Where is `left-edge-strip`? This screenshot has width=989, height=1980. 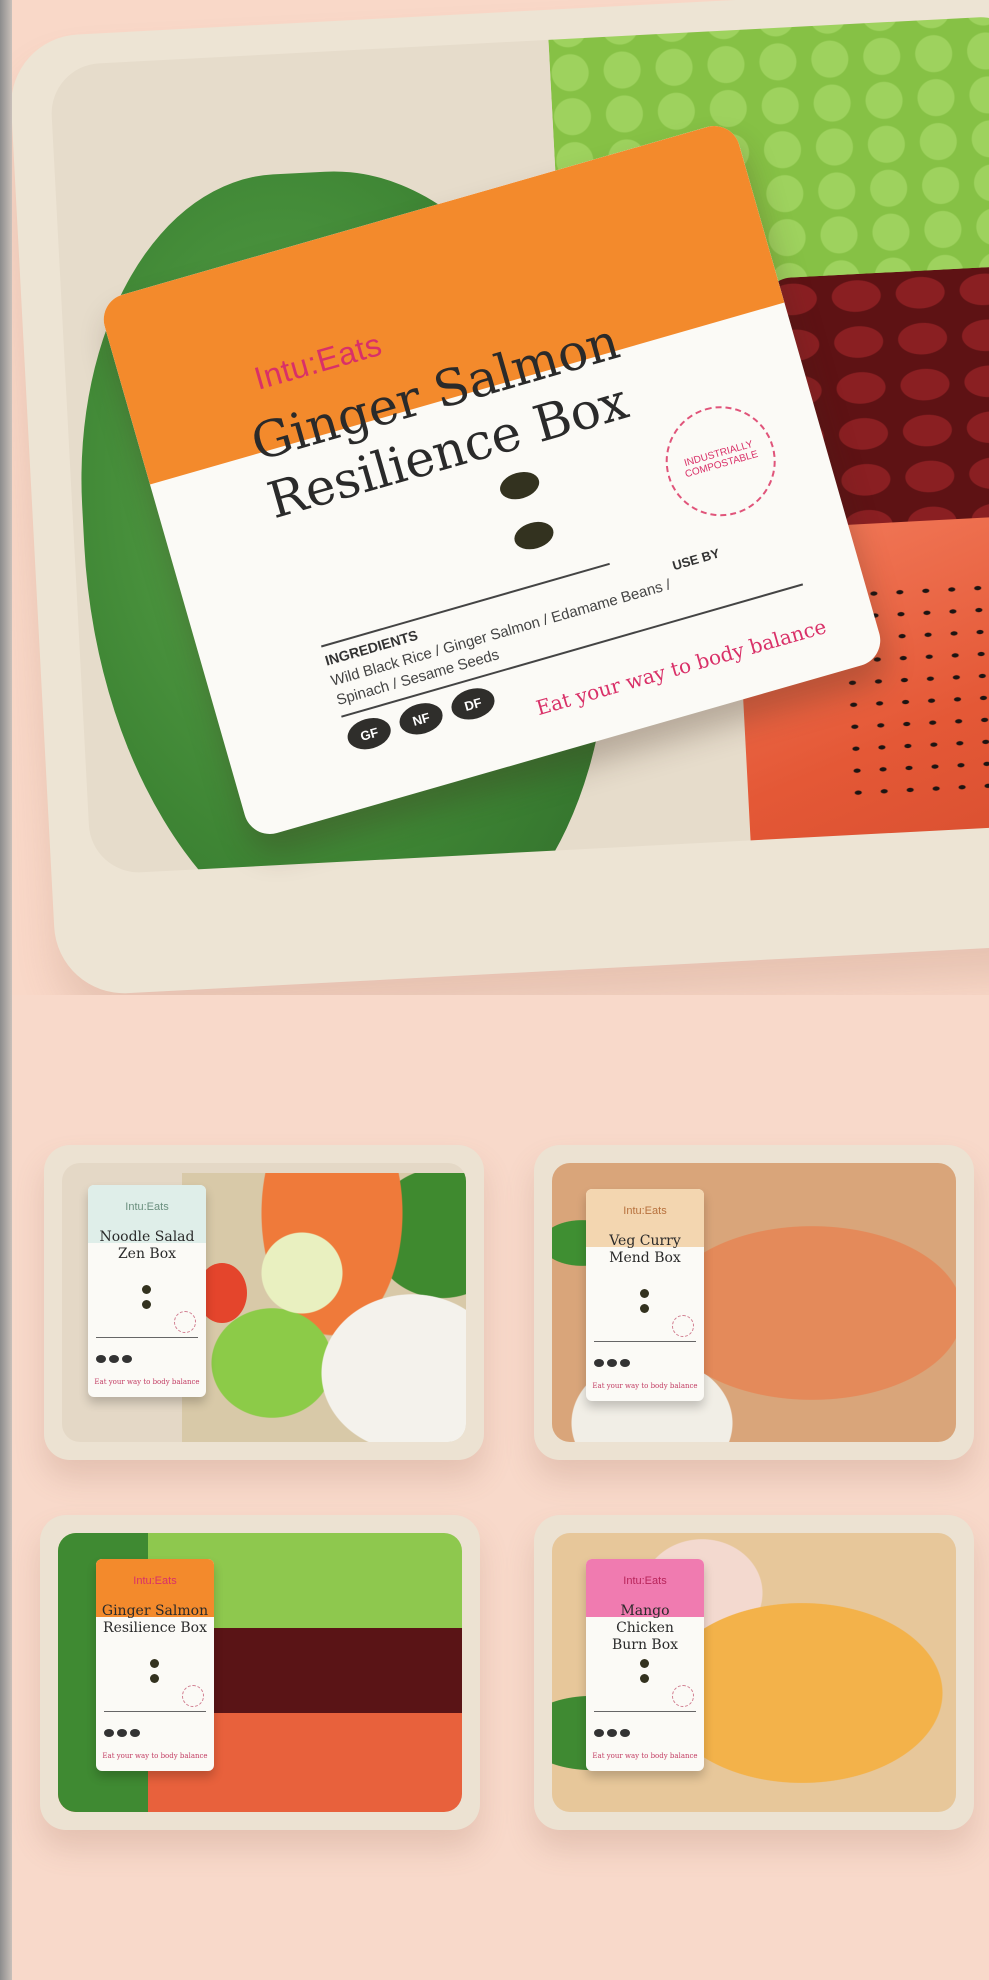 left-edge-strip is located at coordinates (6, 990).